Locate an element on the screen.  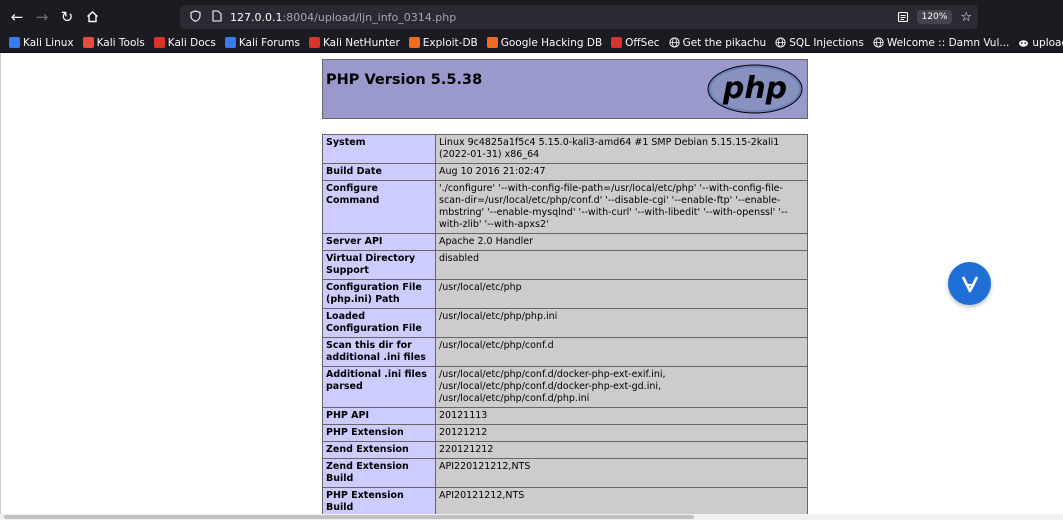
kali-icon is located at coordinates (14, 42).